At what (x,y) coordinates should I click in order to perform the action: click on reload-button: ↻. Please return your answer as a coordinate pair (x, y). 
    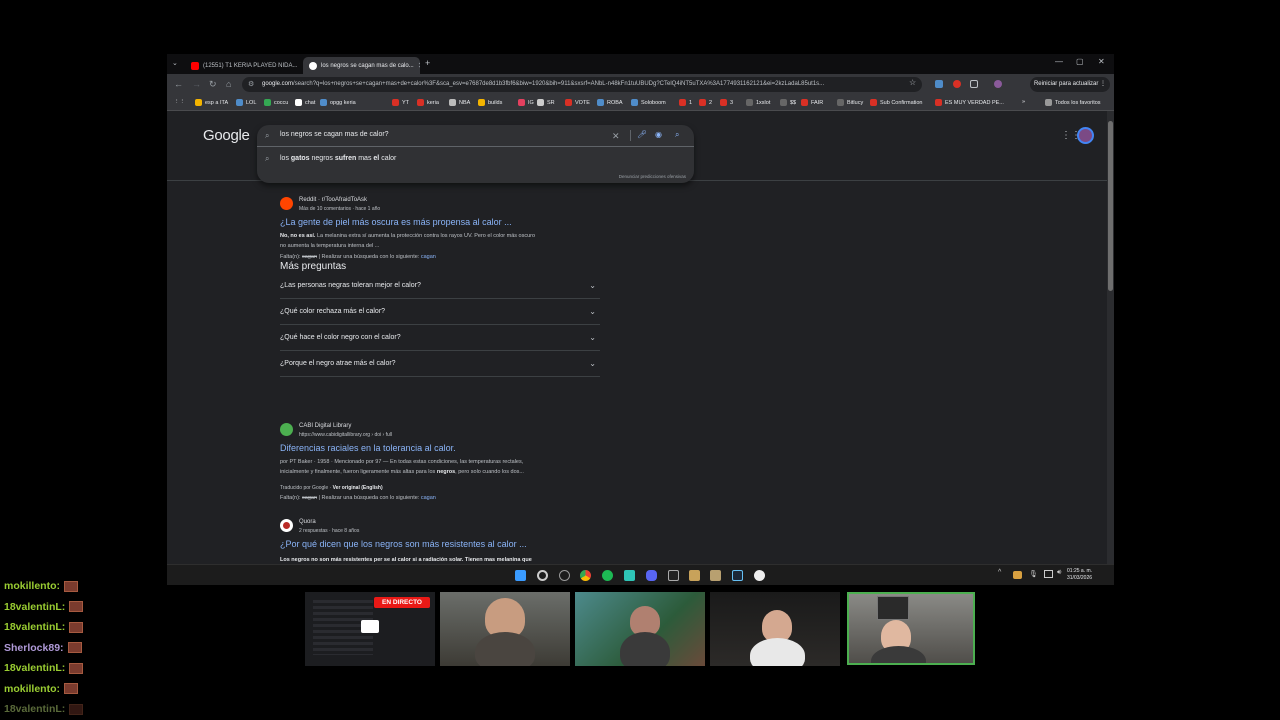
    Looking at the image, I should click on (213, 84).